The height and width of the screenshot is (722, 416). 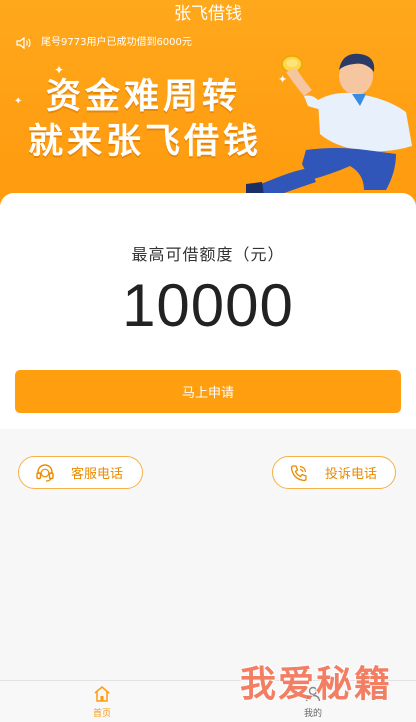 I want to click on headset-icon, so click(x=45, y=472).